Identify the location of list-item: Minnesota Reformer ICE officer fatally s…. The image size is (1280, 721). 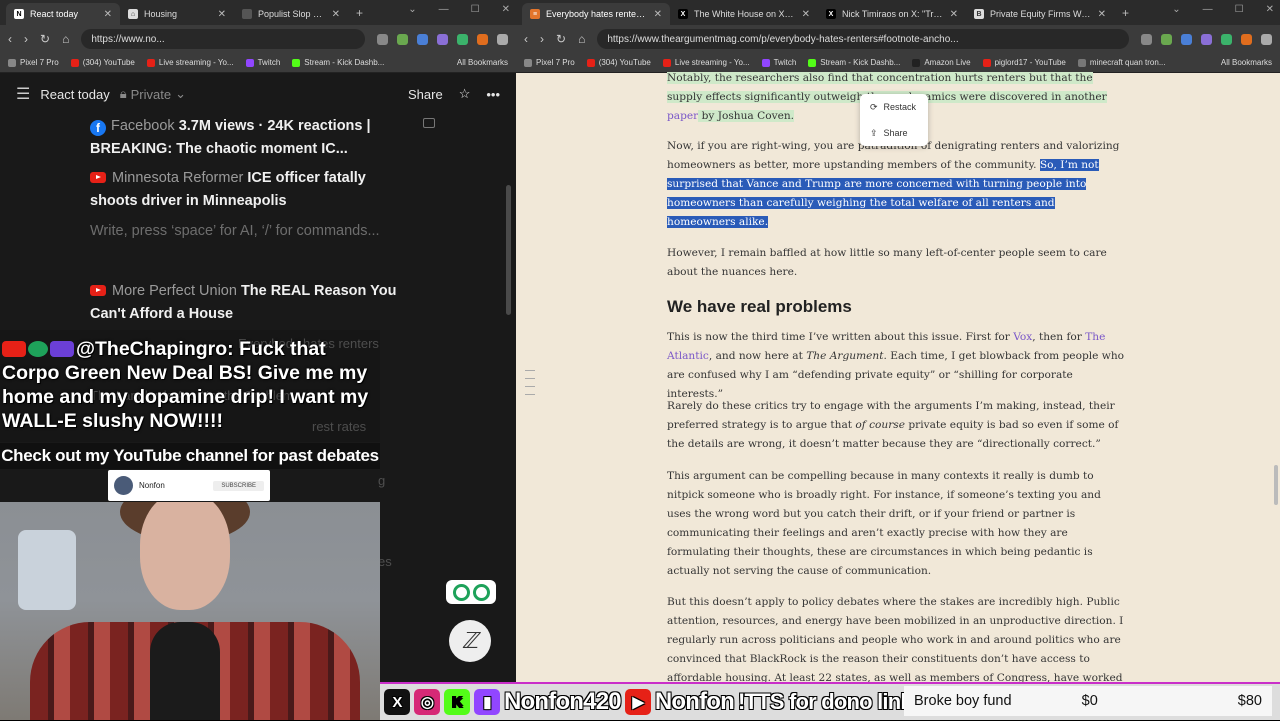
(245, 190).